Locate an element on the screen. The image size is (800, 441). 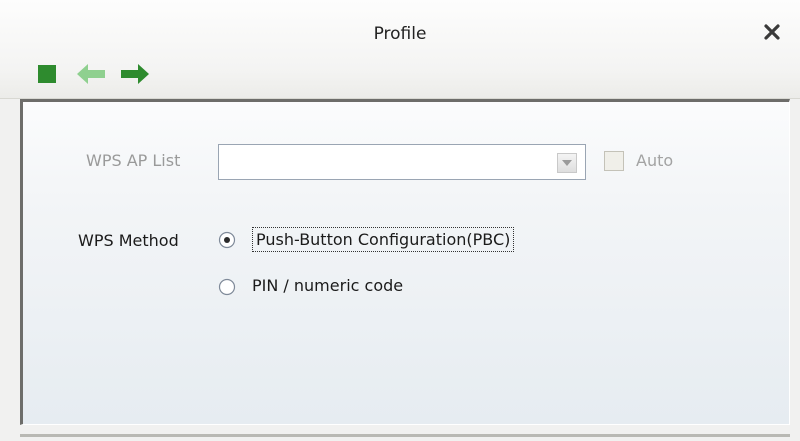
pbc-option-label: Push-Button Configuration(PBC) is located at coordinates (383, 239).